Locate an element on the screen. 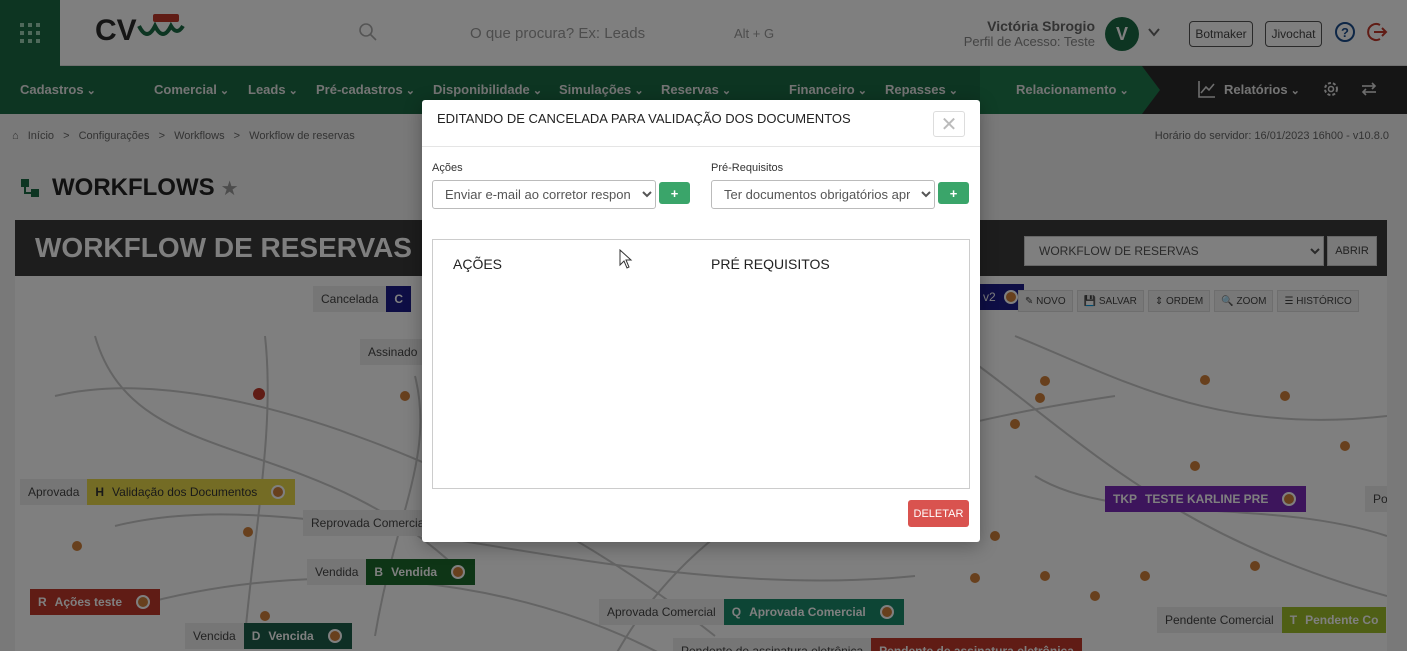  prereq-select: Ter documentos obrigatórios aprovados is located at coordinates (823, 194).